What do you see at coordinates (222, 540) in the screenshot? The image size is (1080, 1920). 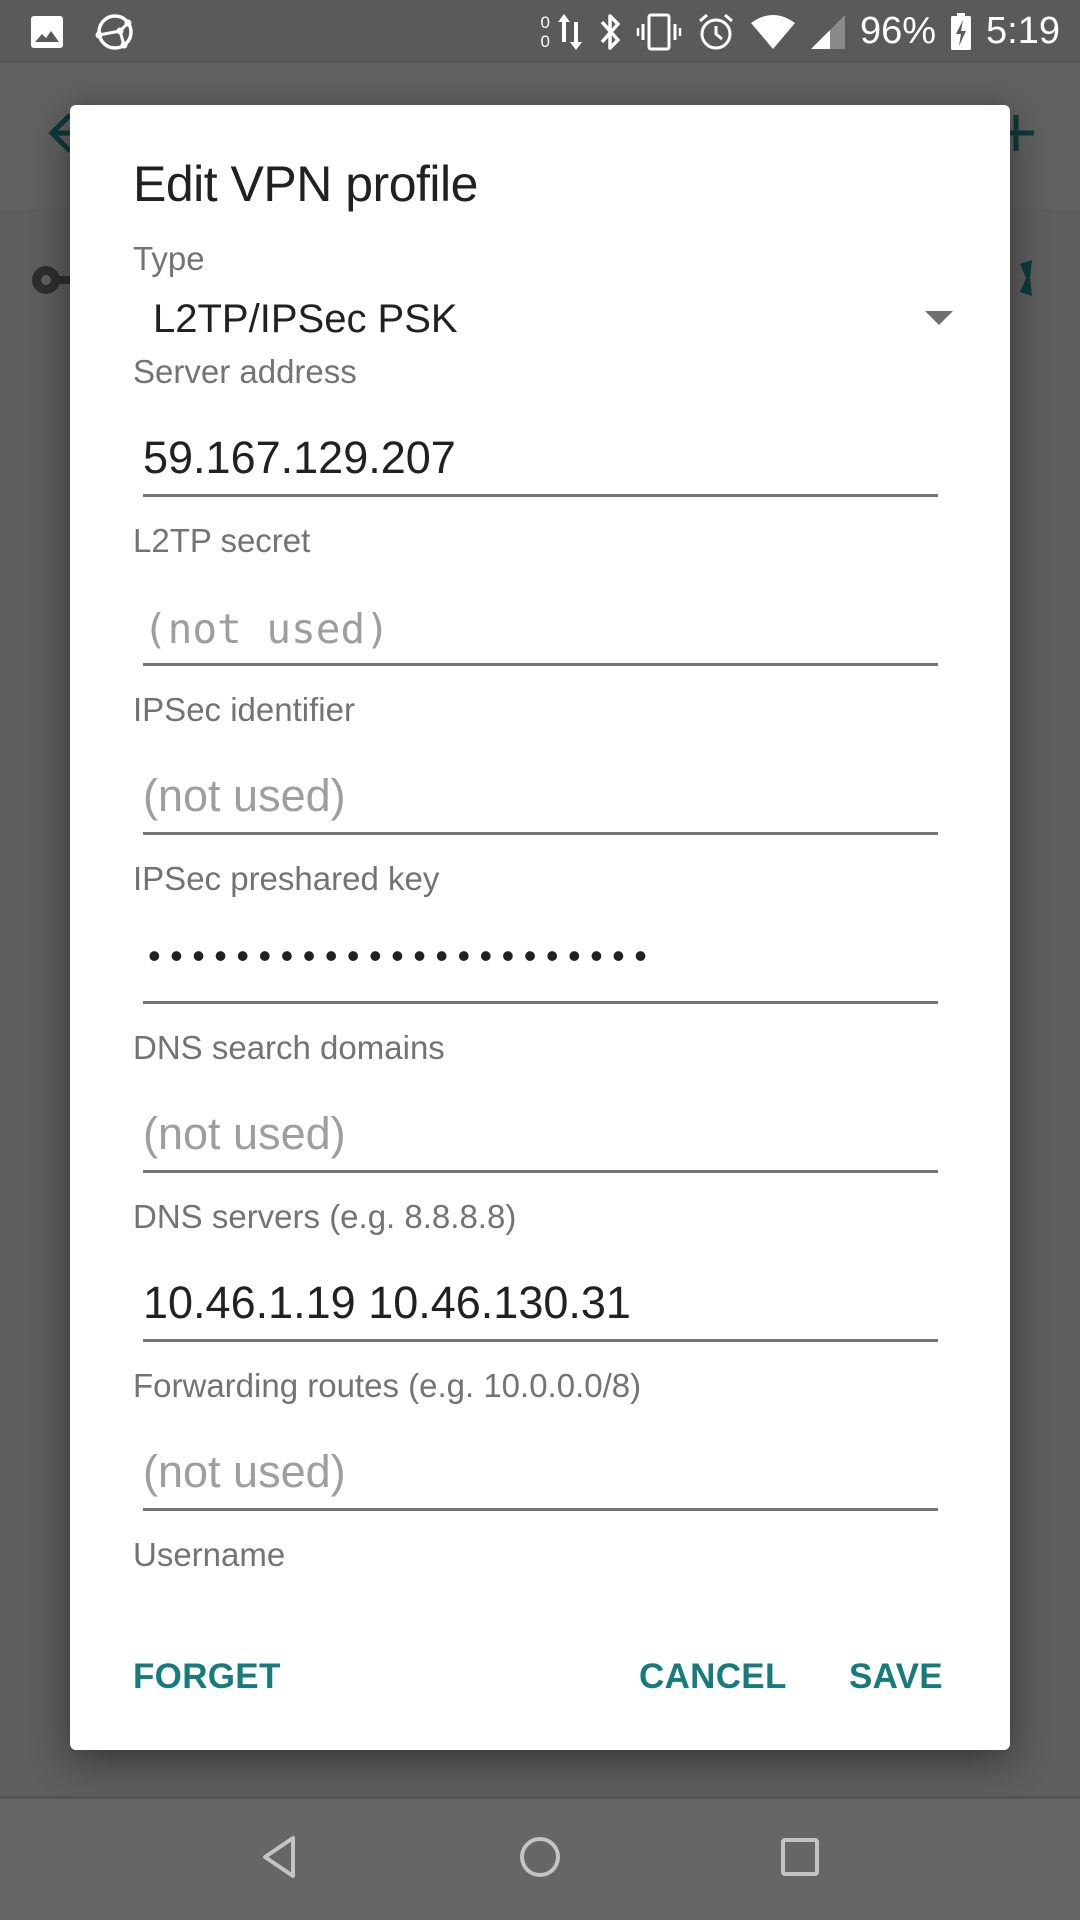 I see `l2tp-secret-label: L2TP secret` at bounding box center [222, 540].